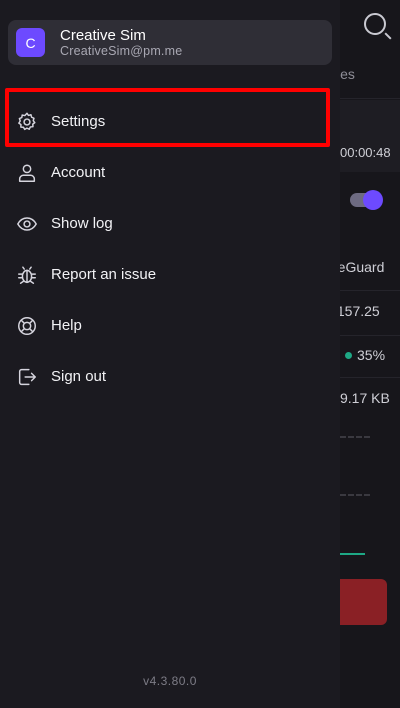 The height and width of the screenshot is (708, 400). I want to click on app-version: v4.3.80.0, so click(170, 681).